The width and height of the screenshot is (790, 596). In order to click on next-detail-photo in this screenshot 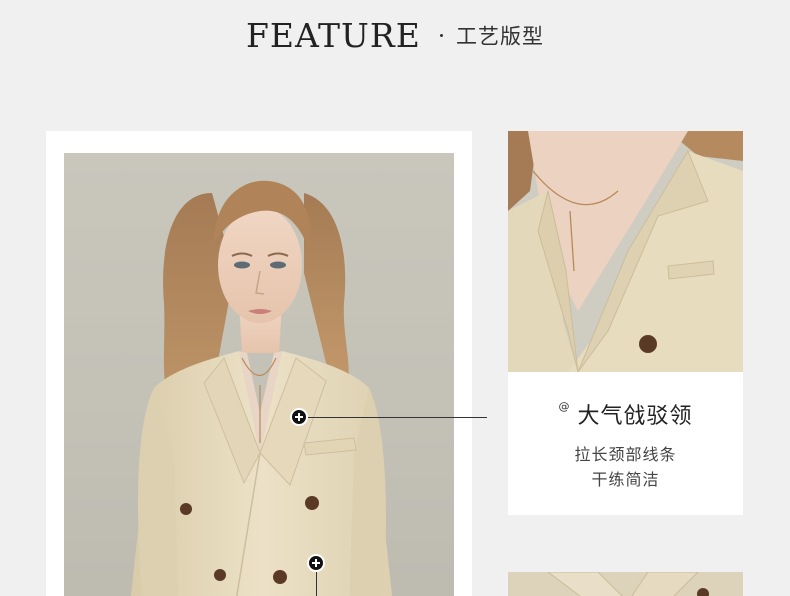, I will do `click(625, 584)`.